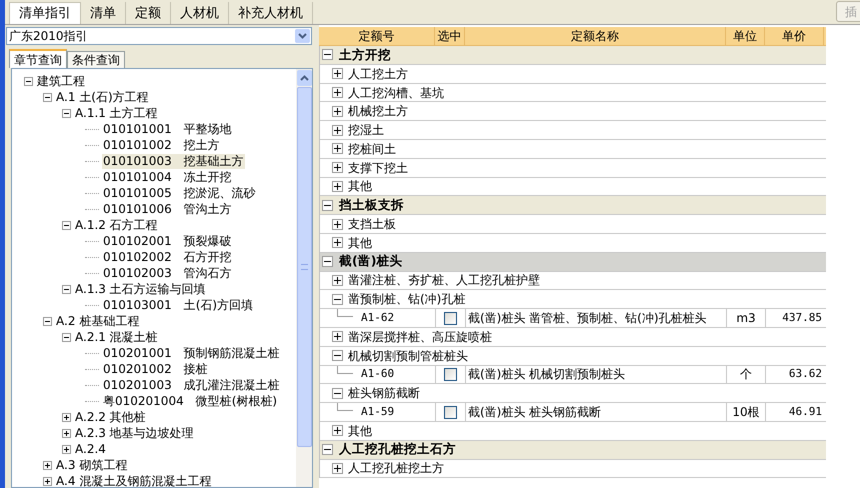 The height and width of the screenshot is (488, 860). I want to click on section-row: 人工挖孔桩挖土石方, so click(573, 450).